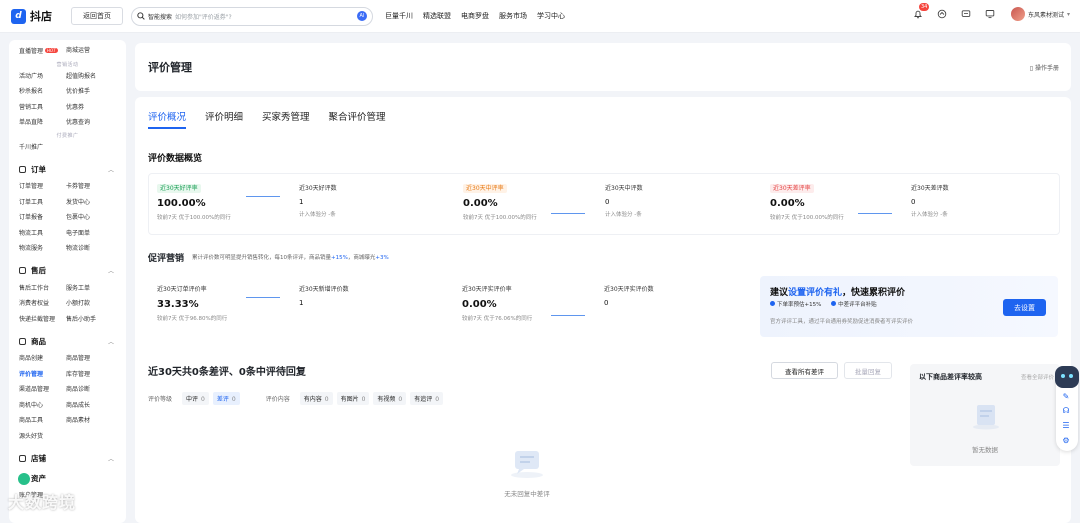 This screenshot has height=523, width=1080. What do you see at coordinates (990, 14) in the screenshot?
I see `monitor-icon` at bounding box center [990, 14].